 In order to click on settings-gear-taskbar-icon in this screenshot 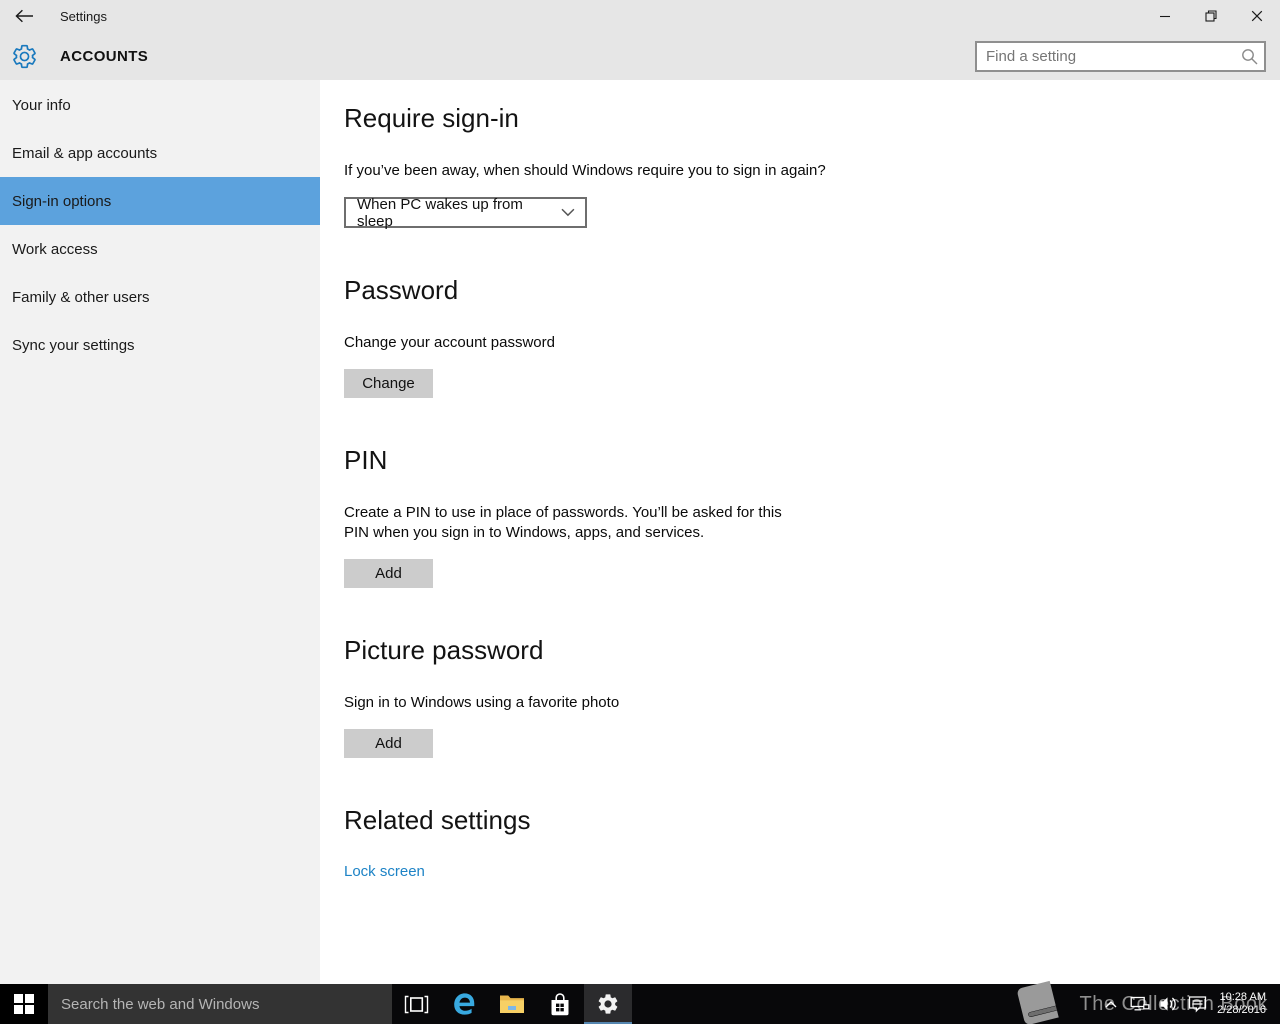, I will do `click(608, 1004)`.